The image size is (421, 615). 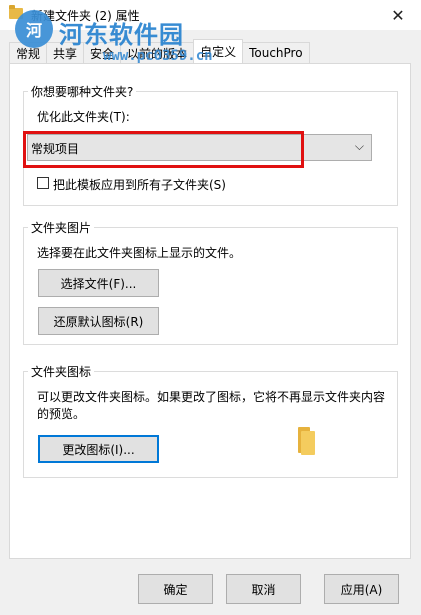 What do you see at coordinates (61, 228) in the screenshot?
I see `folder-pictures-legend: 文件夹图片` at bounding box center [61, 228].